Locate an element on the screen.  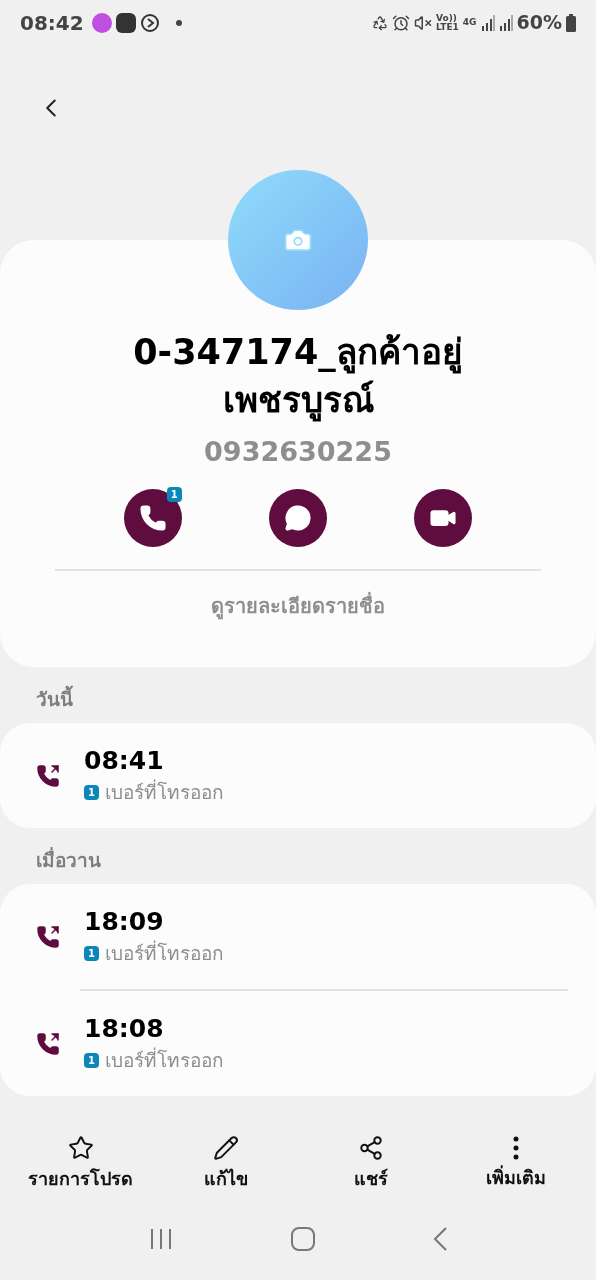
call-time: 18:08 is located at coordinates (124, 1029).